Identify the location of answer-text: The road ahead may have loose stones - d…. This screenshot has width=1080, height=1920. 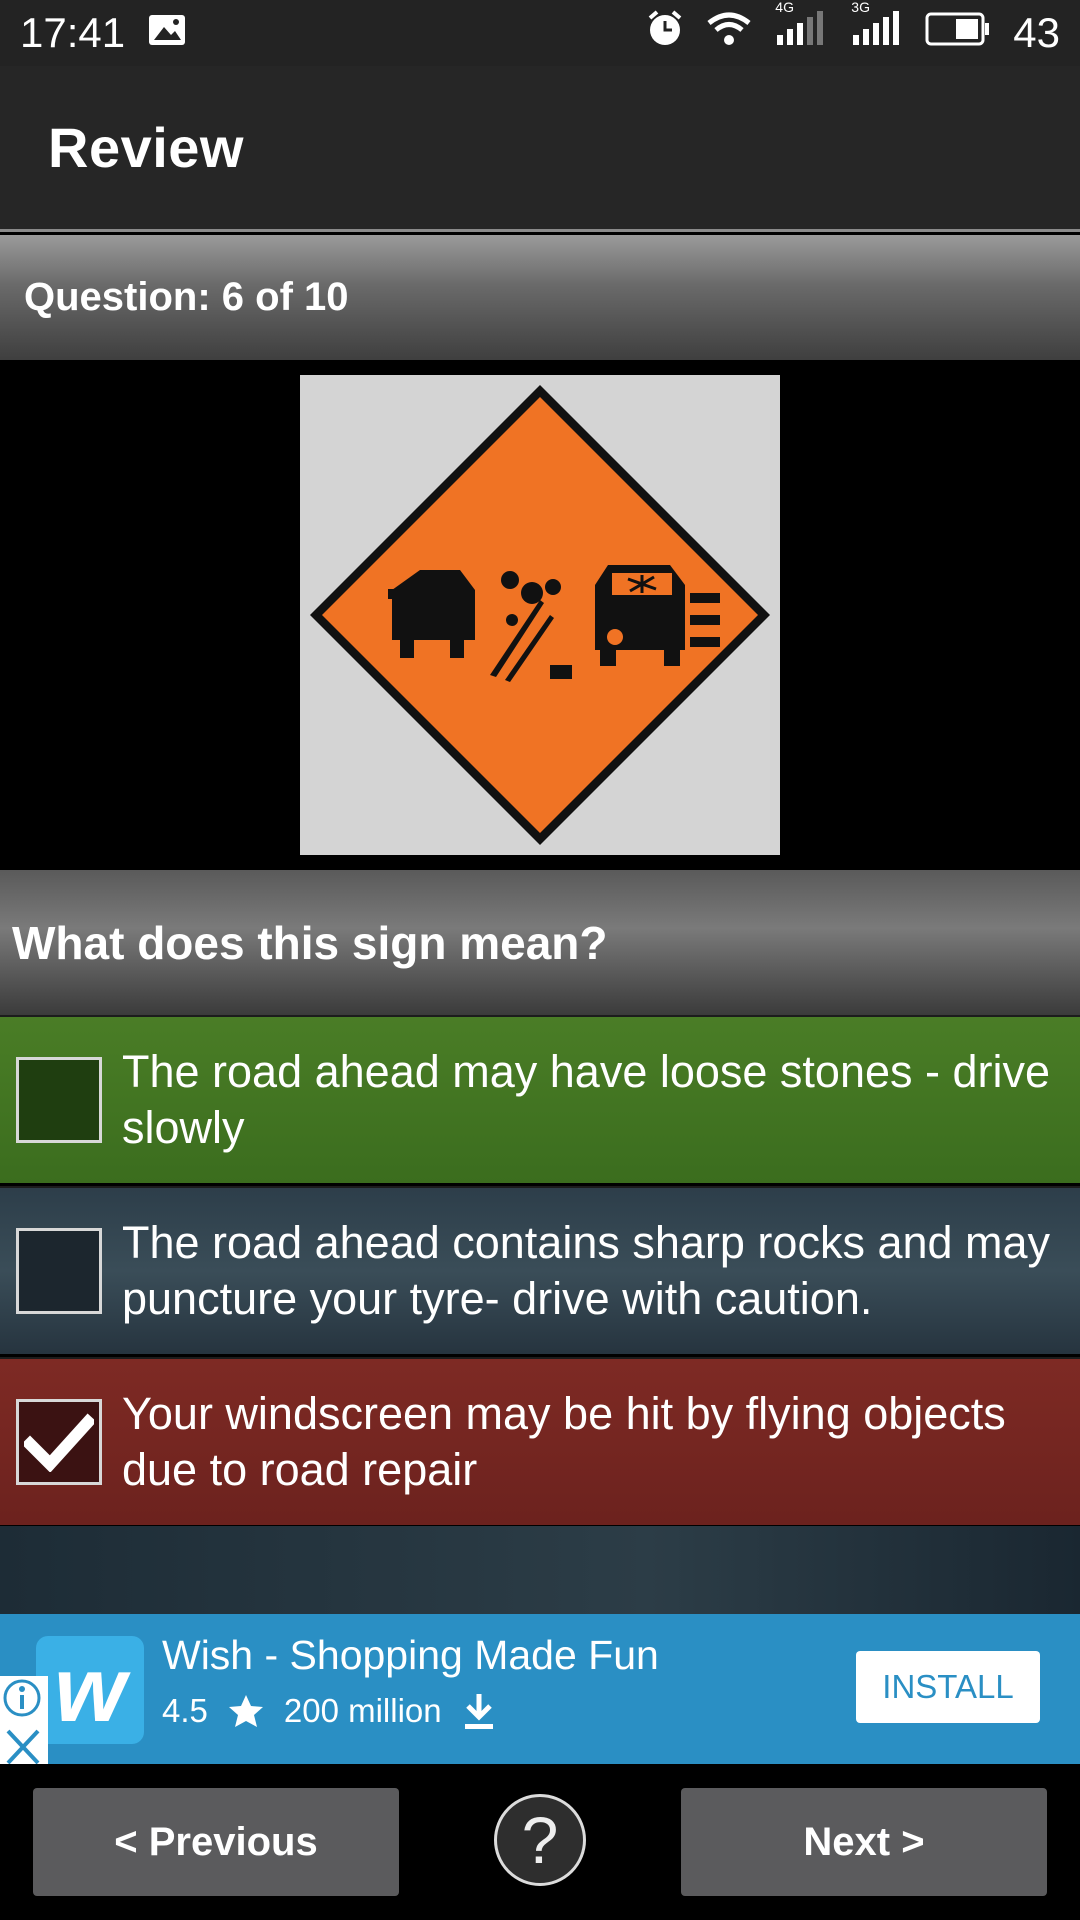
(586, 1099).